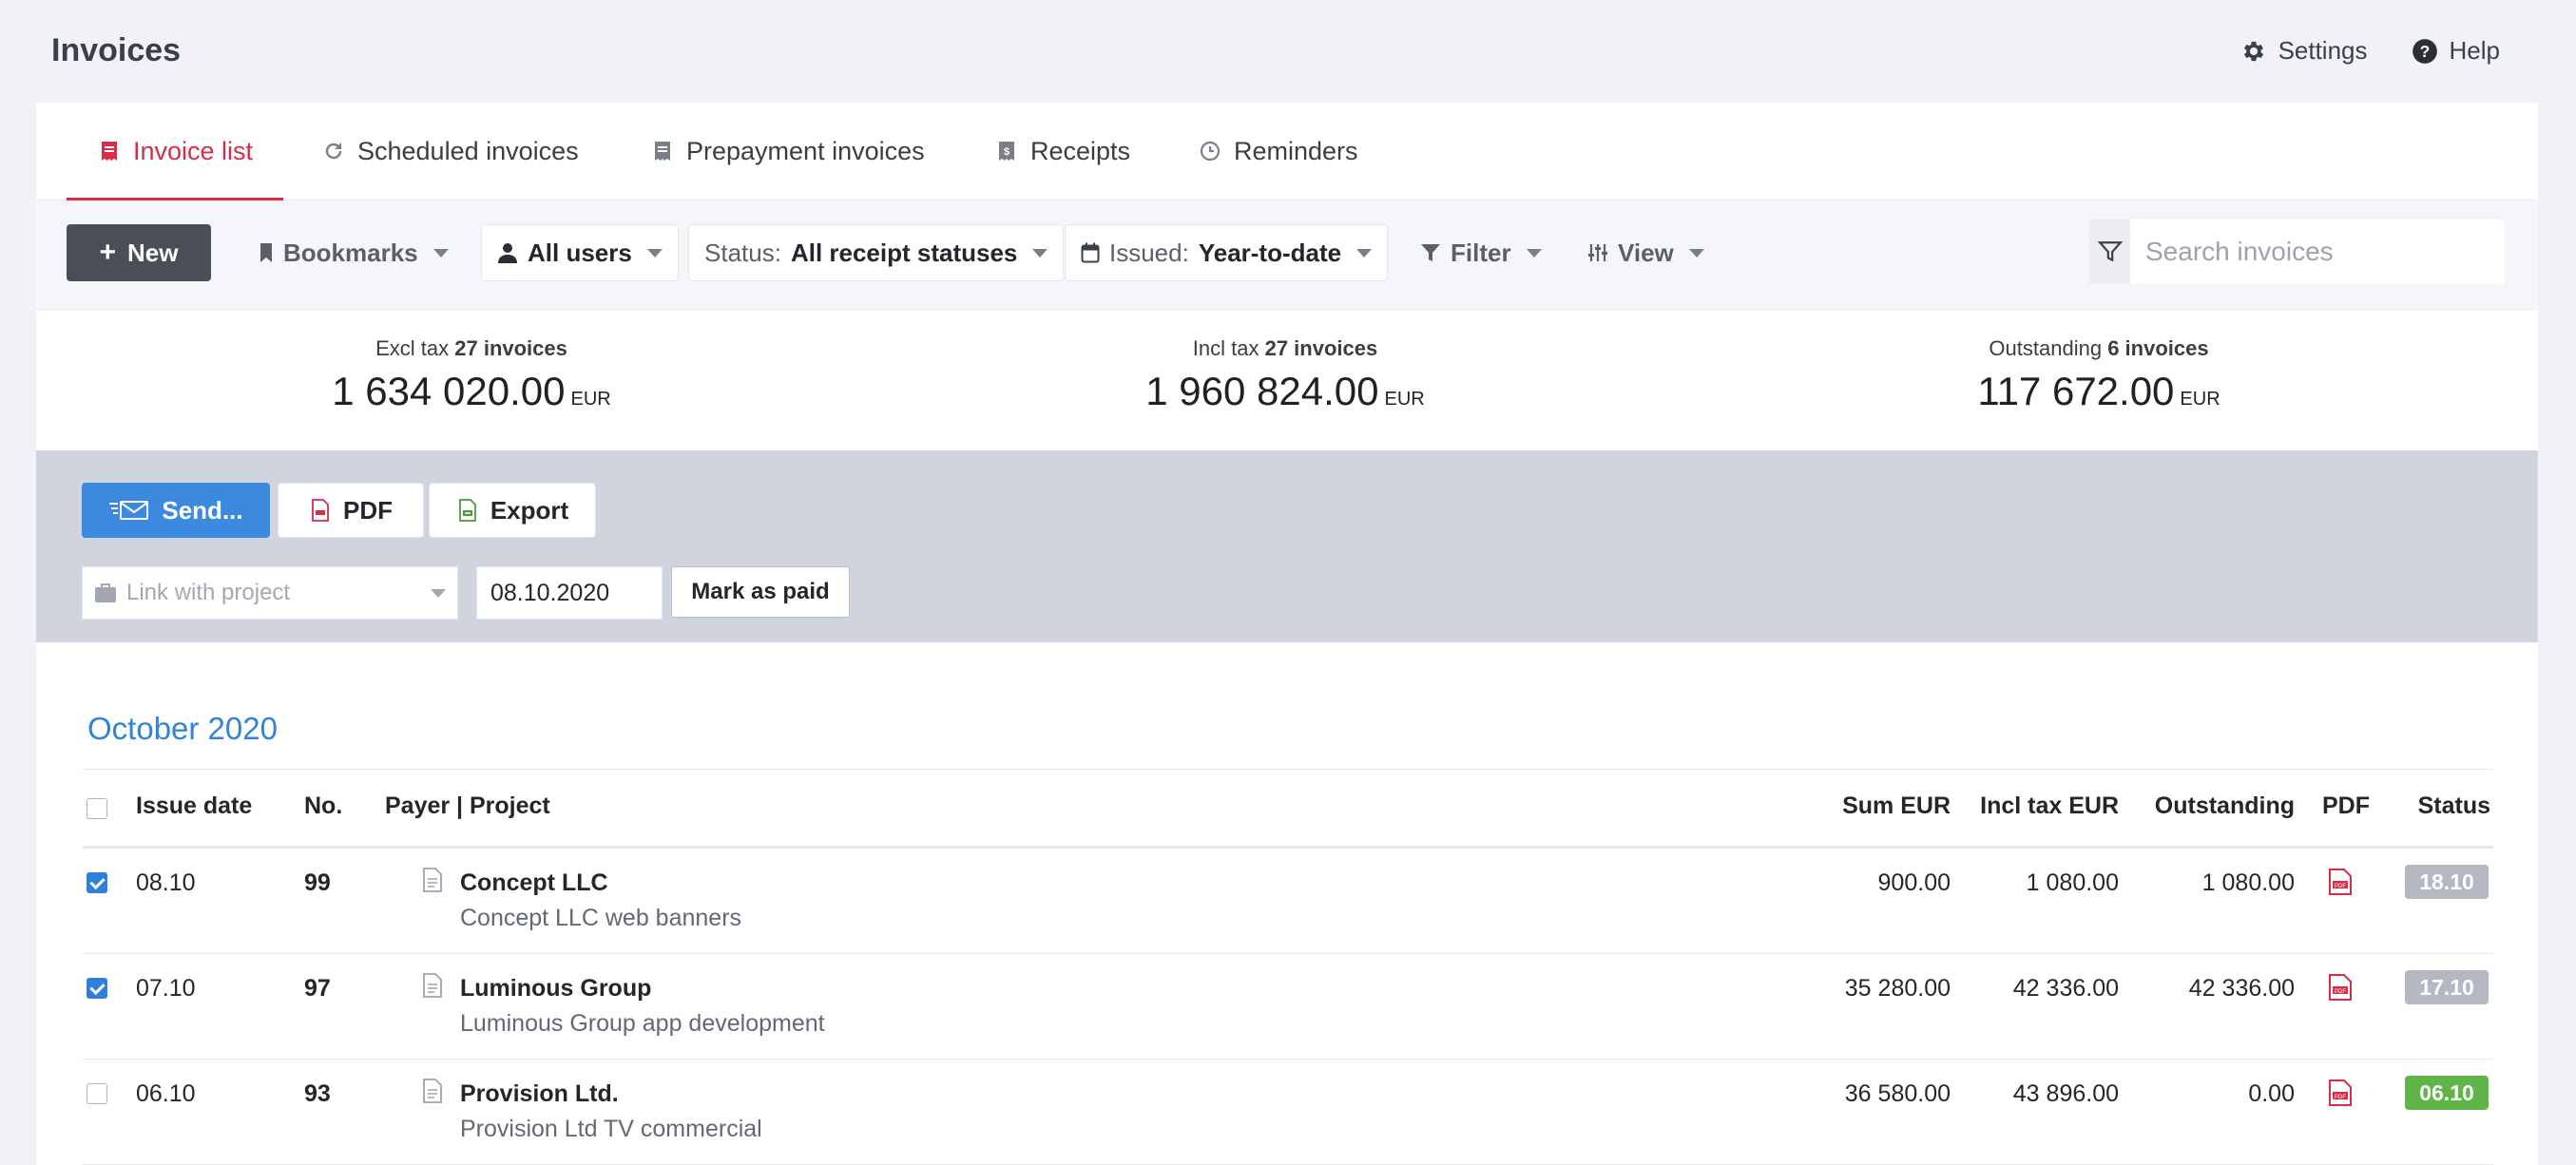  I want to click on settings-button: Settings, so click(2304, 51).